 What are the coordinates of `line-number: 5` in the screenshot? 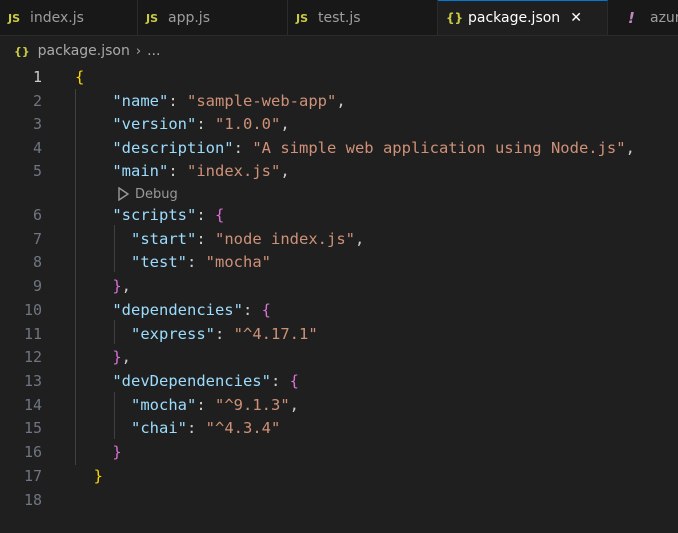 It's located at (37, 170).